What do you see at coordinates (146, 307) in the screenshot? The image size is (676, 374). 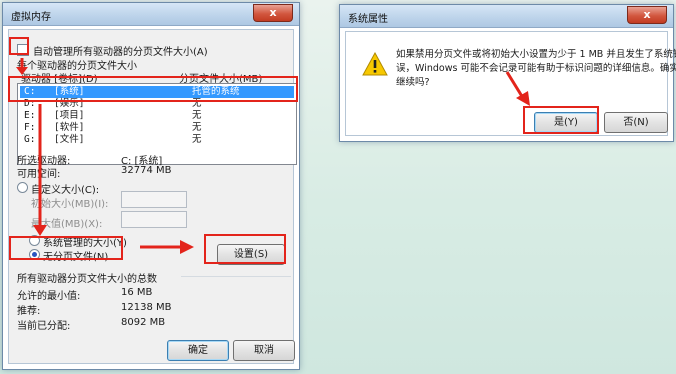 I see `recommended-value: 12138 MB` at bounding box center [146, 307].